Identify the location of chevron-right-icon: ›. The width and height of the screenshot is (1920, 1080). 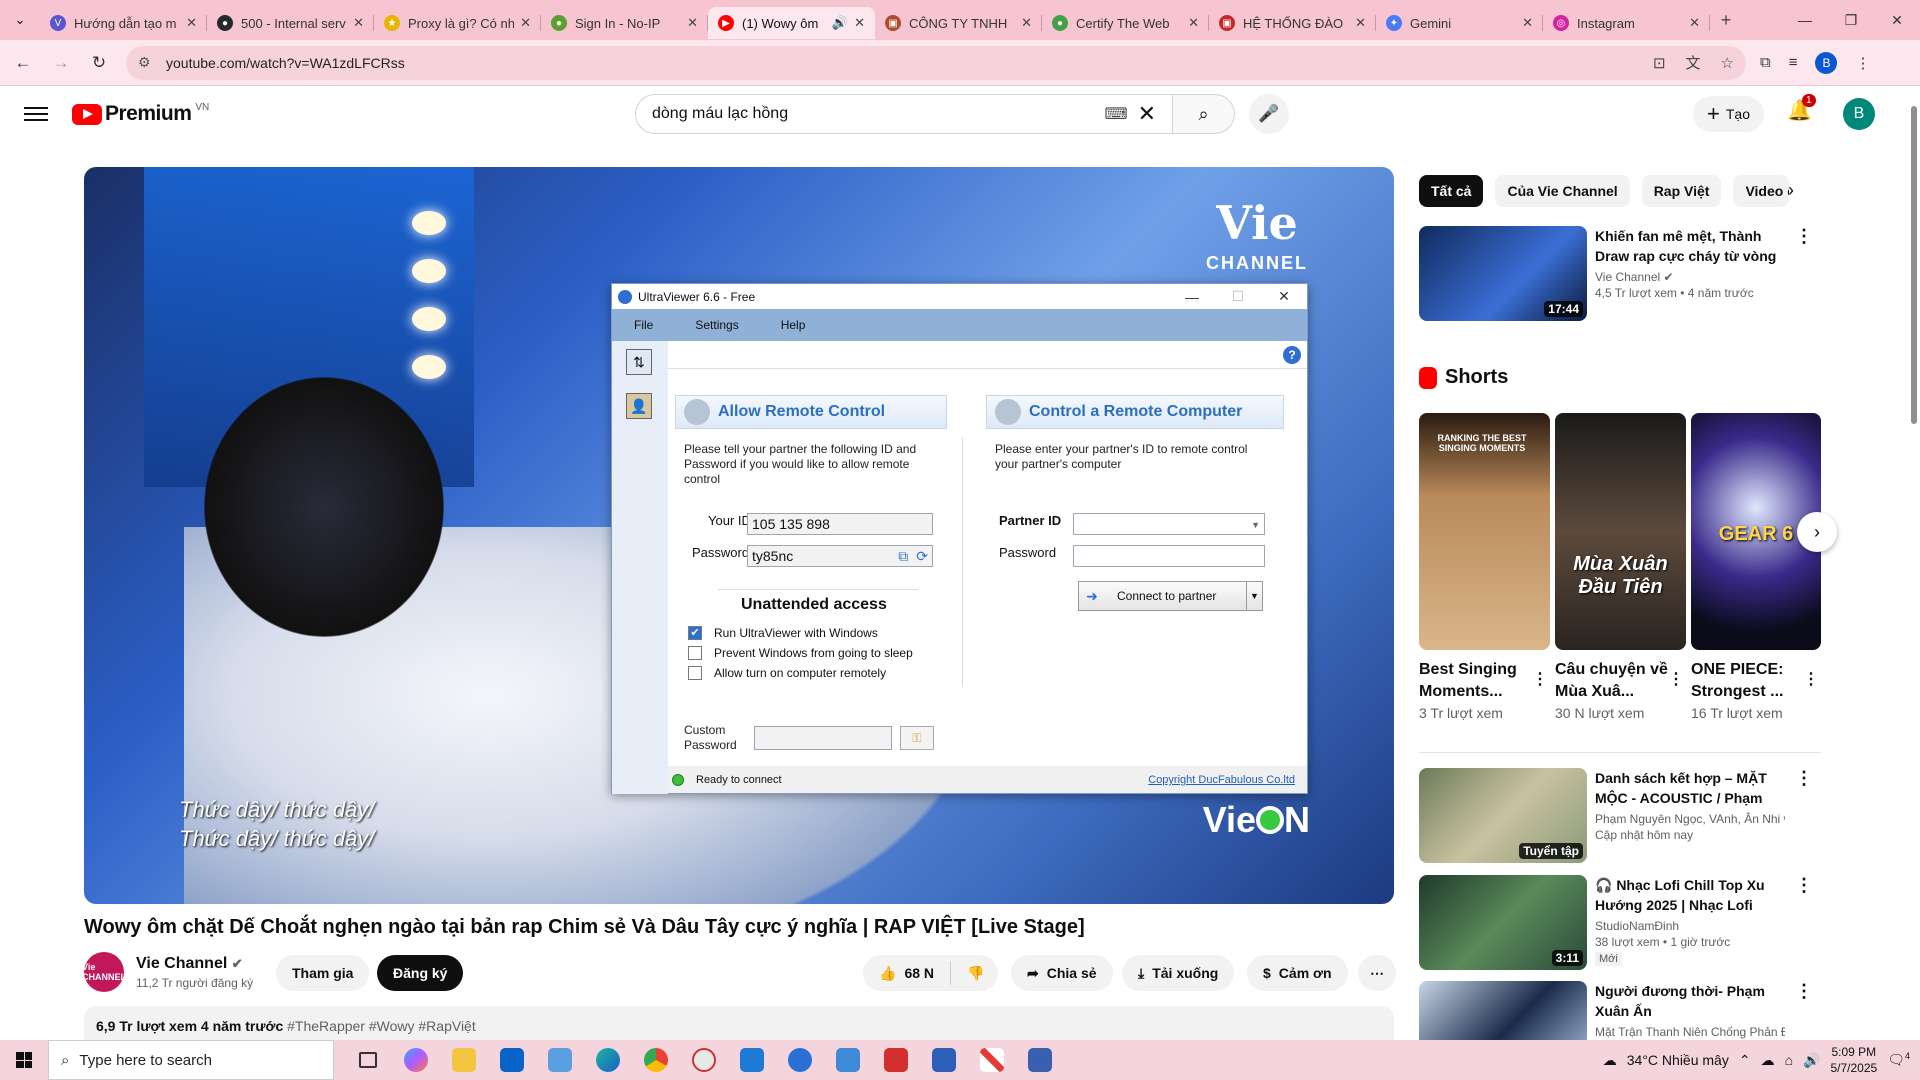
(1791, 190).